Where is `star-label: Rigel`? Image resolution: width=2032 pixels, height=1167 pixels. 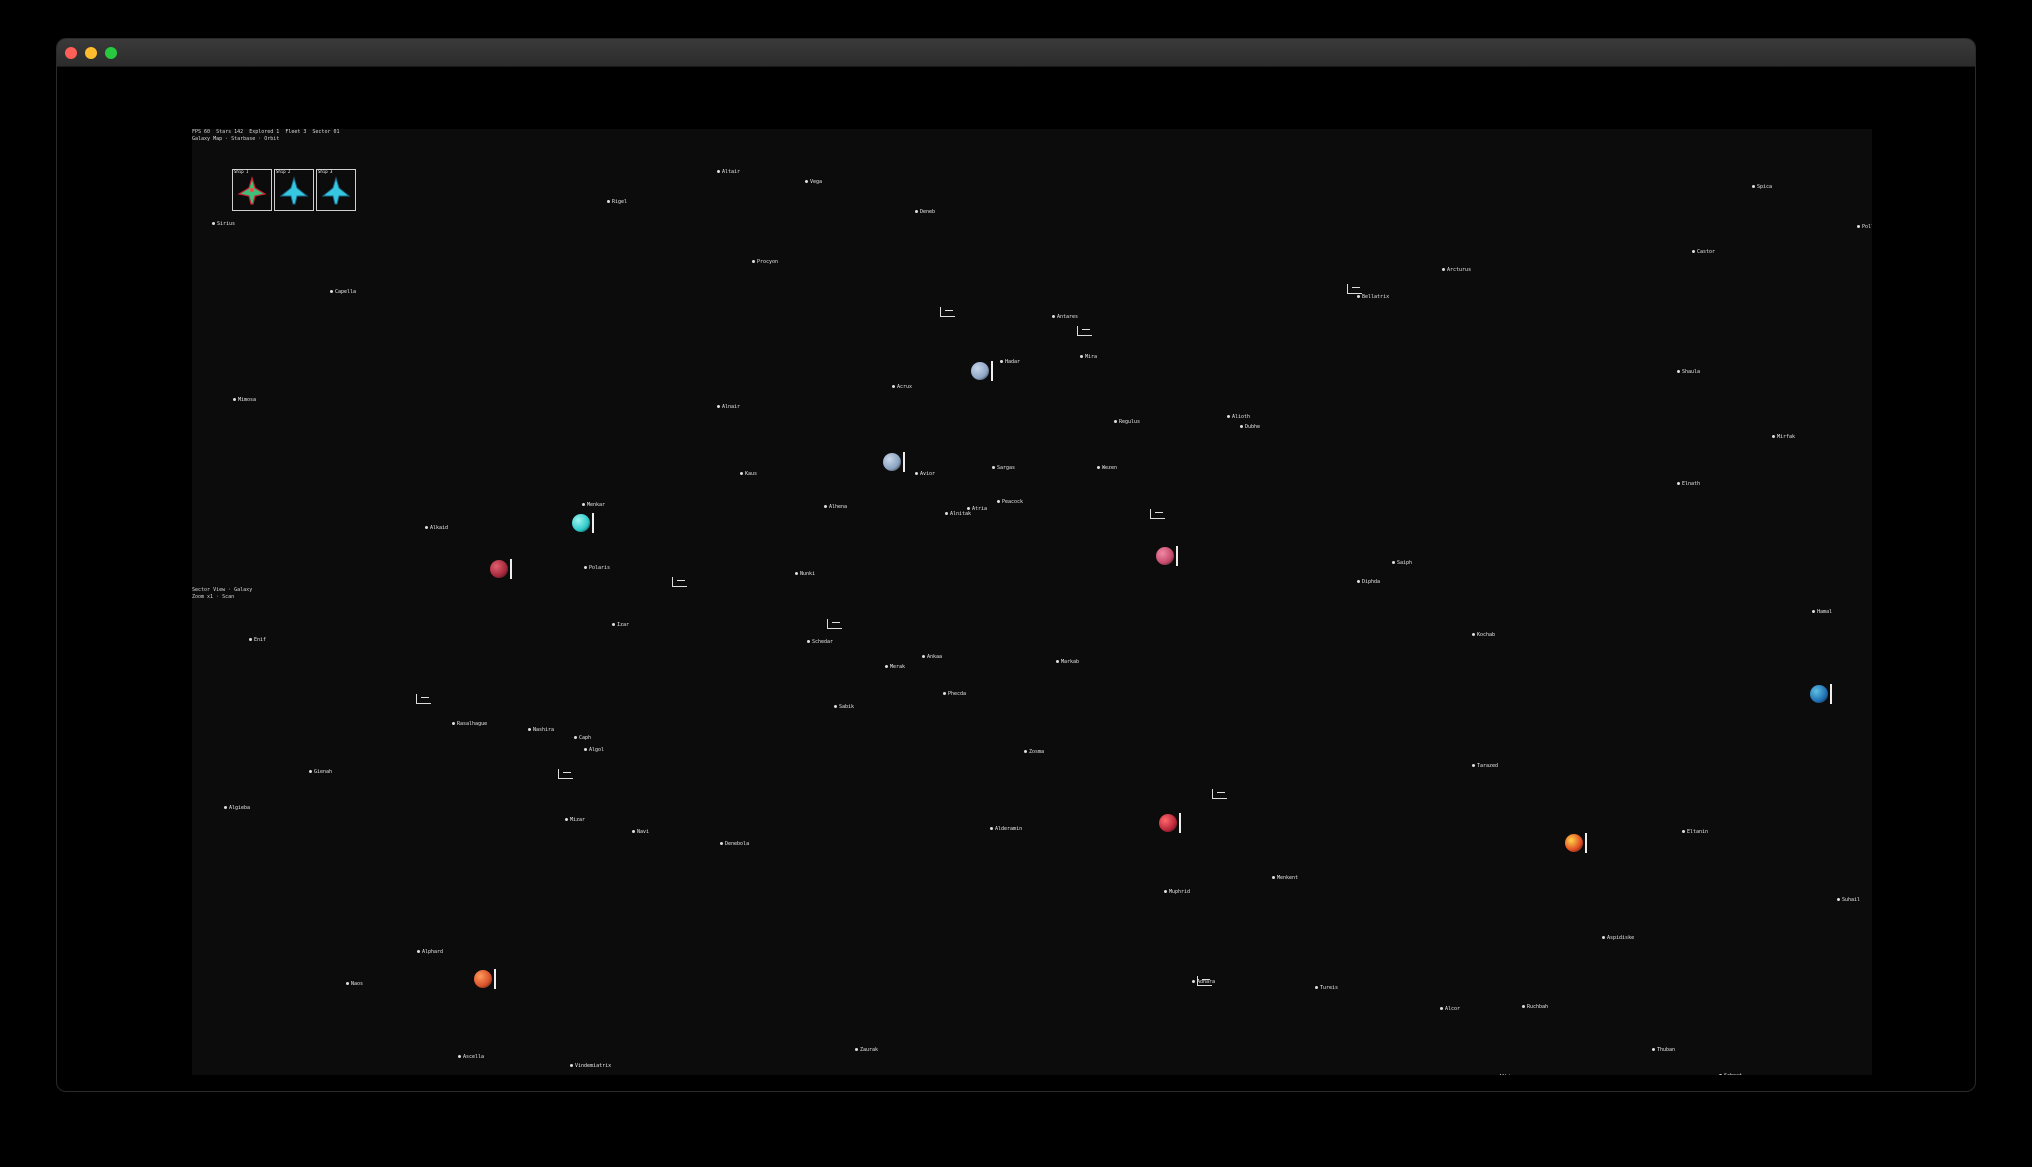 star-label: Rigel is located at coordinates (617, 202).